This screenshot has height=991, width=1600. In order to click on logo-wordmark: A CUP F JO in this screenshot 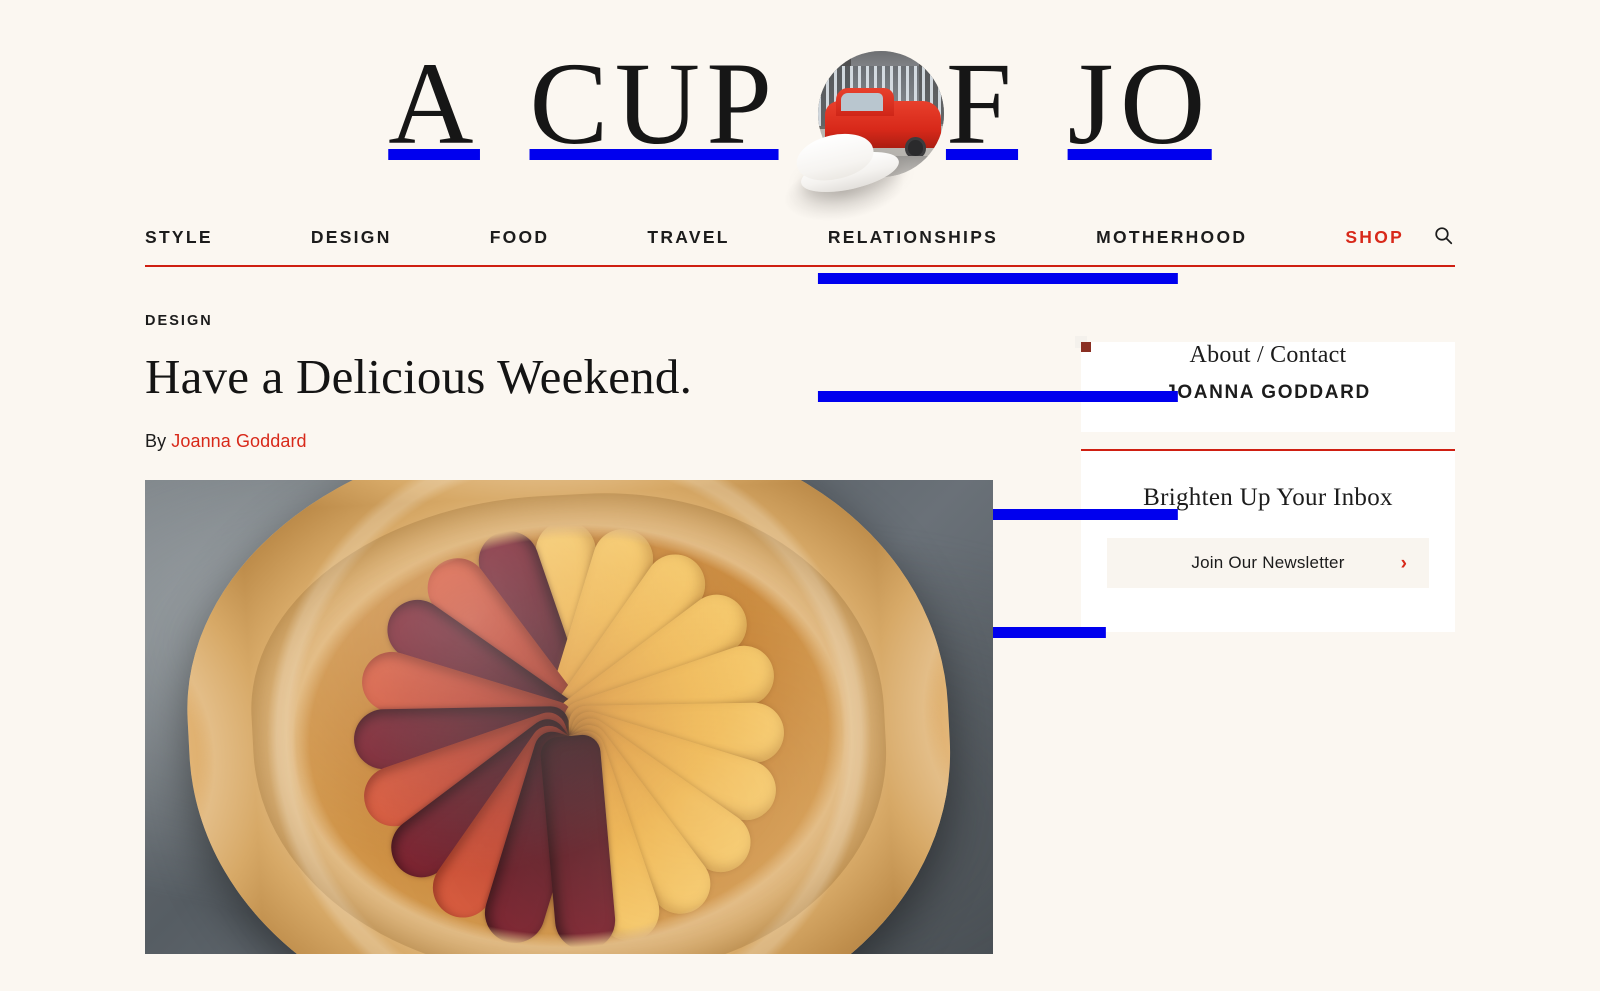, I will do `click(800, 133)`.